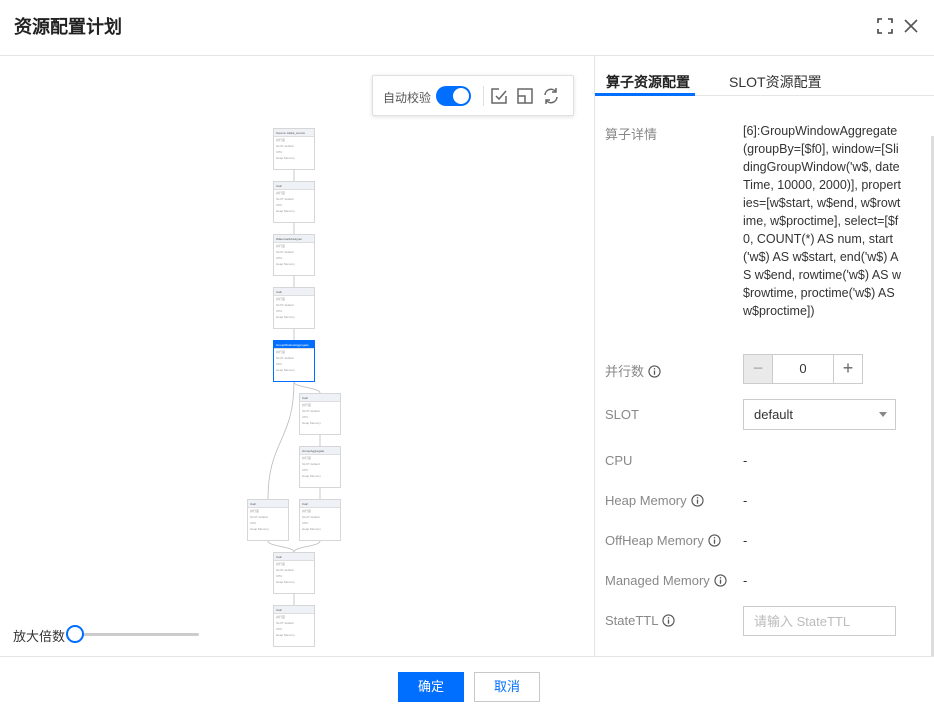 The height and width of the screenshot is (712, 934). I want to click on toolbar-divider, so click(483, 96).